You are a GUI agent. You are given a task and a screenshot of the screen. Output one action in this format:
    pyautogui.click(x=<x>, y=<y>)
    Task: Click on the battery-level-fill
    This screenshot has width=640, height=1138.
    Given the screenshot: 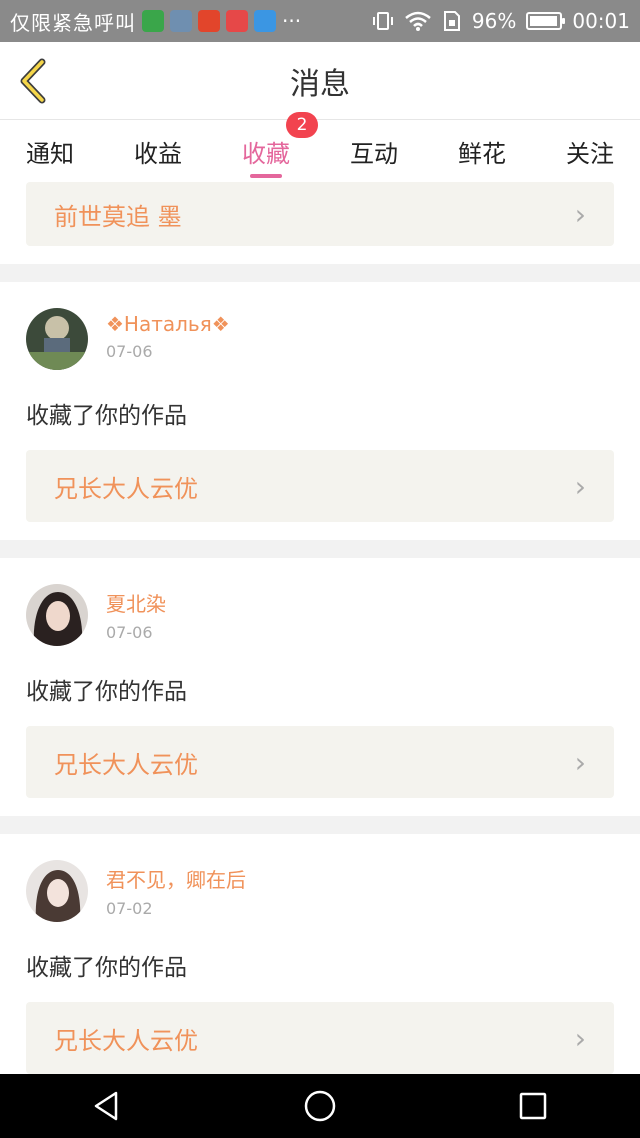 What is the action you would take?
    pyautogui.click(x=544, y=21)
    